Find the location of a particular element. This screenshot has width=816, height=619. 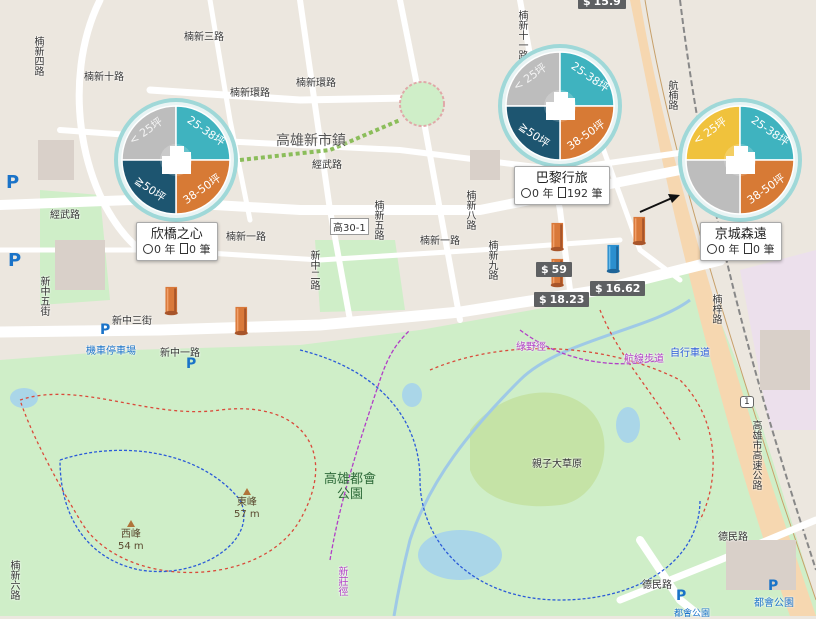

road-label: 楠新九路 is located at coordinates (491, 260).